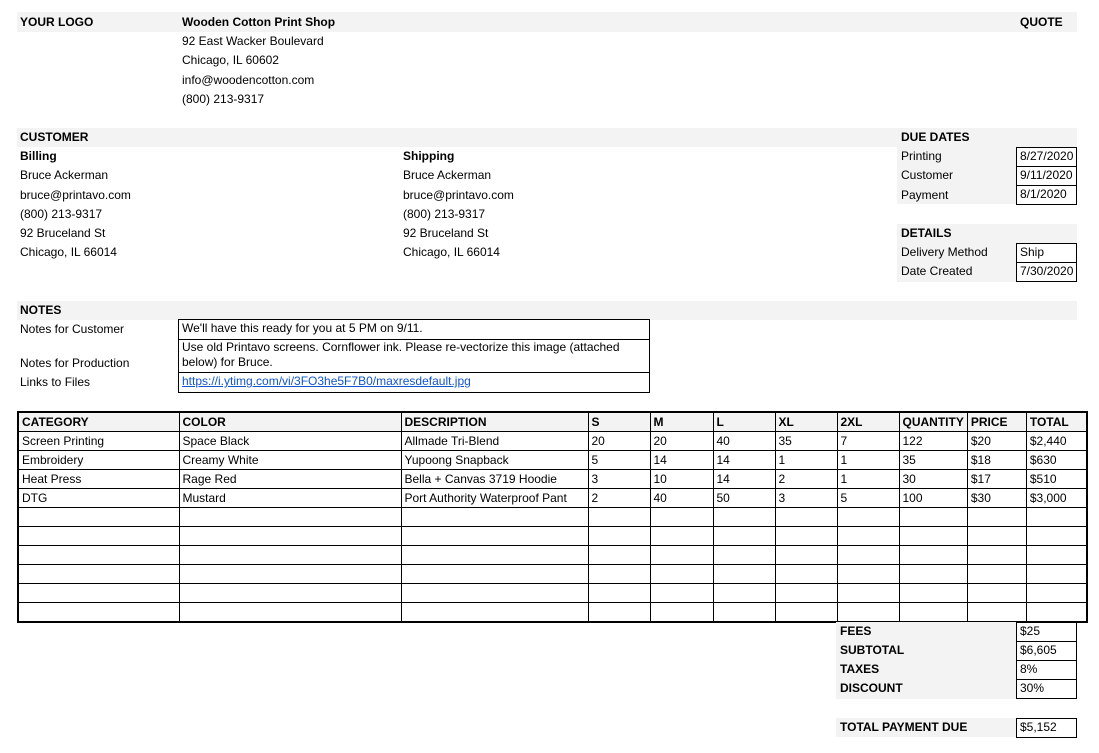  Describe the element at coordinates (933, 441) in the screenshot. I see `table-cell: 122` at that location.